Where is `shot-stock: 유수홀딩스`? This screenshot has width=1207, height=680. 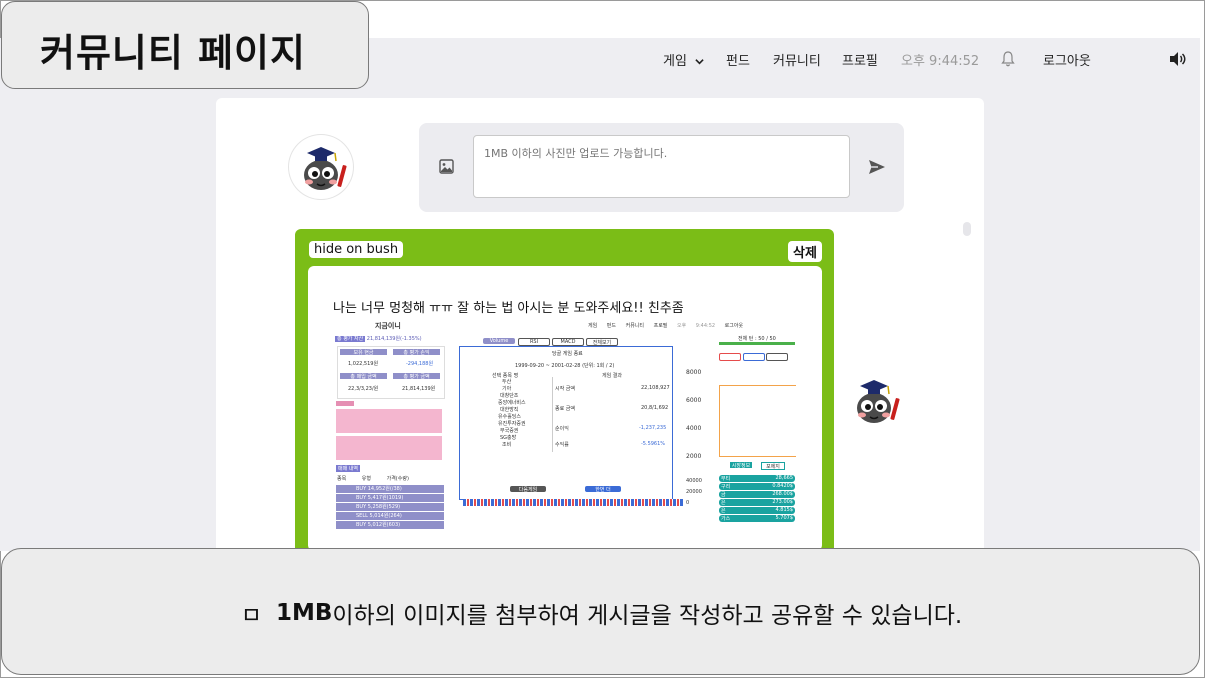
shot-stock: 유수홀딩스 is located at coordinates (510, 417).